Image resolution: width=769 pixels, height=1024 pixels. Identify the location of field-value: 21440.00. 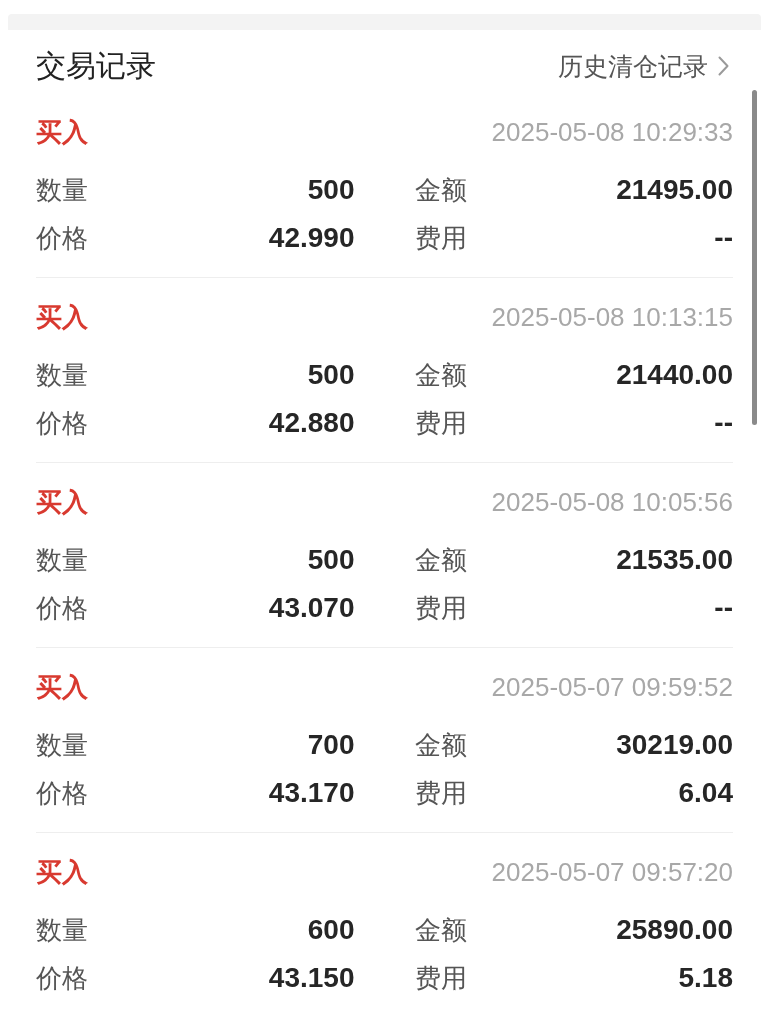
(674, 375).